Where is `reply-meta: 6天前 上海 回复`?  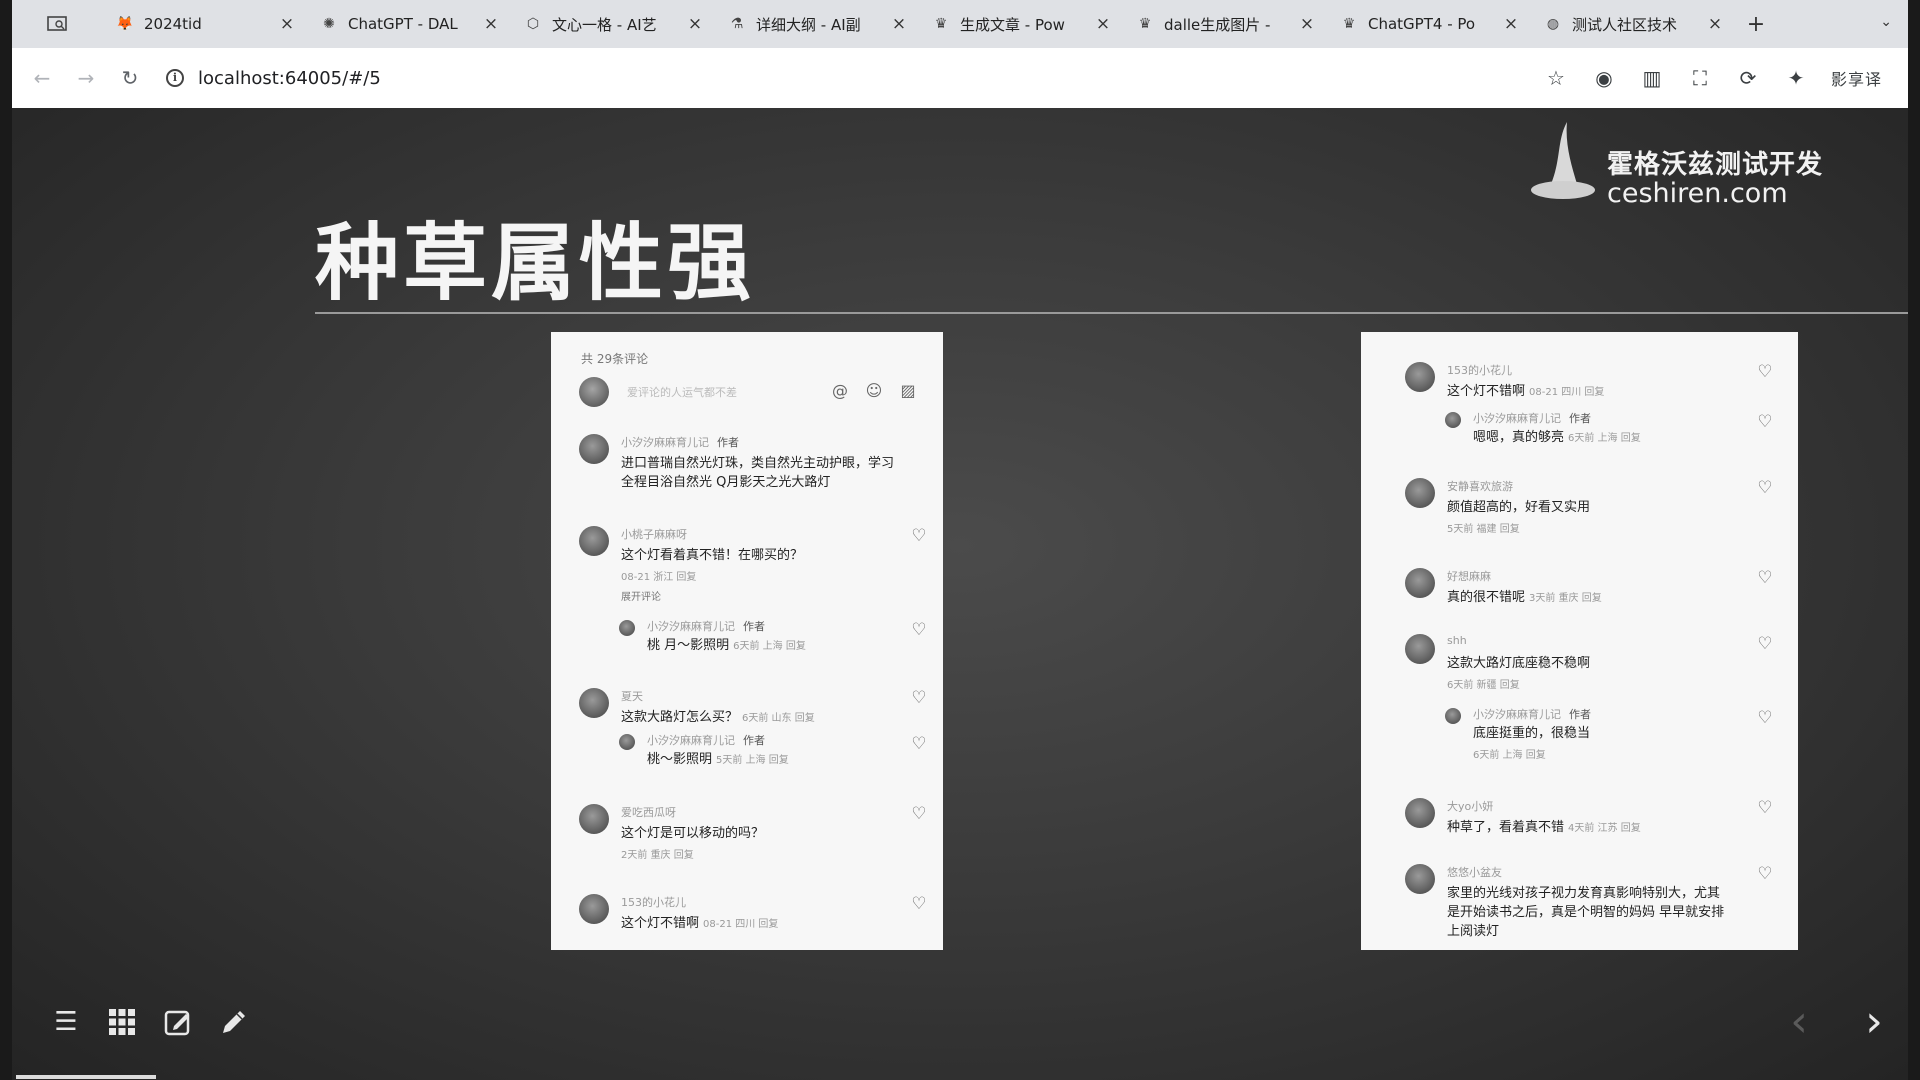
reply-meta: 6天前 上海 回复 is located at coordinates (1509, 755).